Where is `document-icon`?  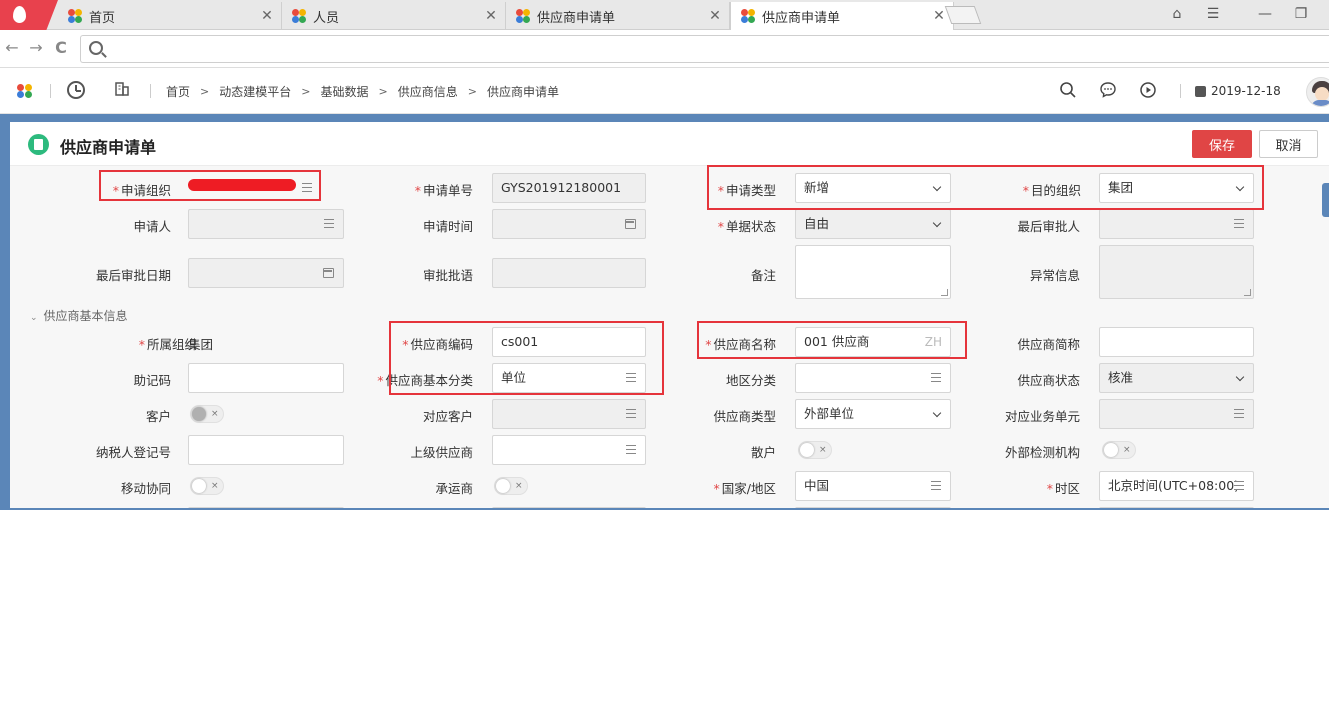 document-icon is located at coordinates (38, 144).